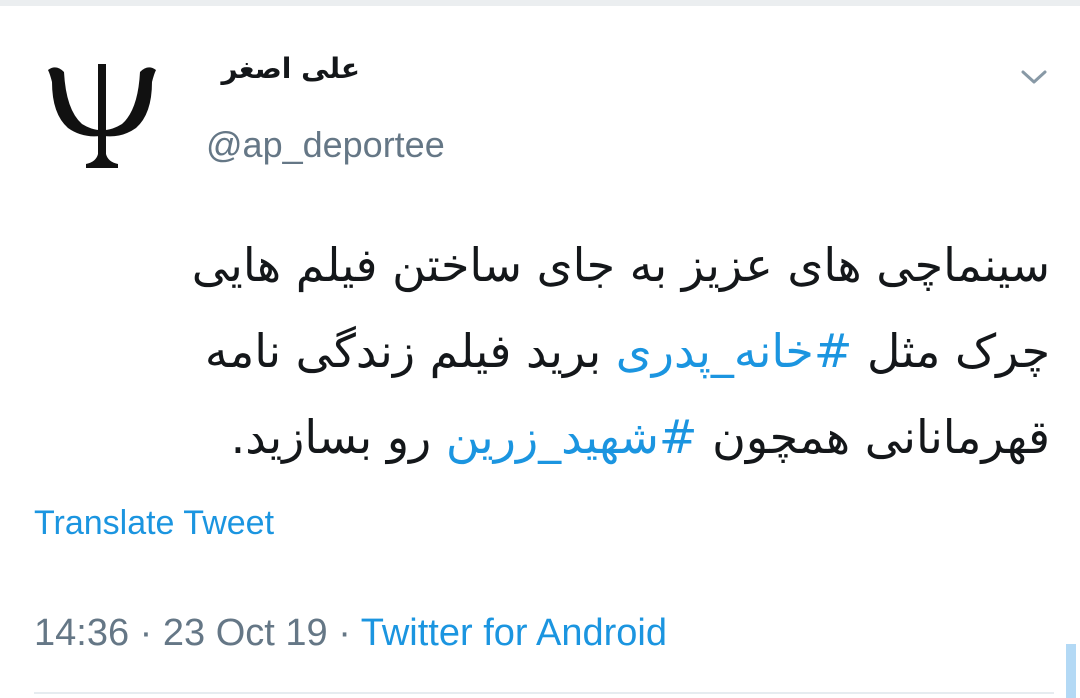  What do you see at coordinates (881, 437) in the screenshot?
I see `tweet-text-segment: قهرمانانی همچون` at bounding box center [881, 437].